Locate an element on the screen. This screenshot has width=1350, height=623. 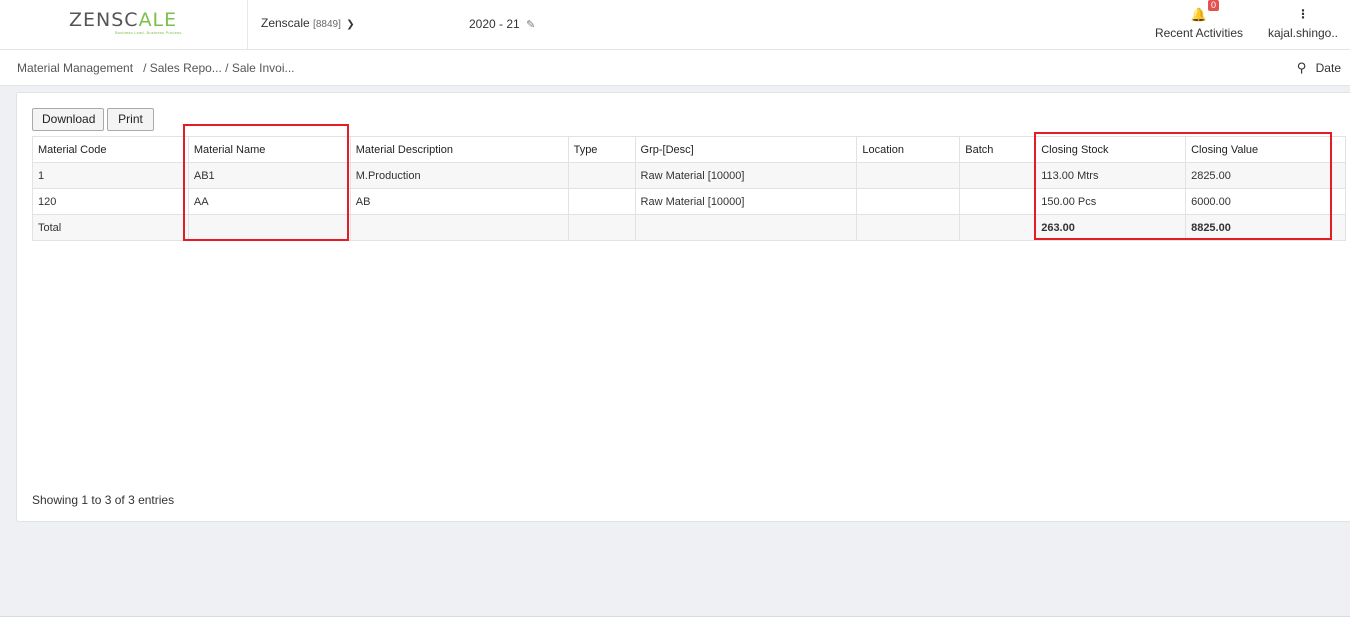
kebab-menu-icon: ⋮ is located at coordinates (1303, 14).